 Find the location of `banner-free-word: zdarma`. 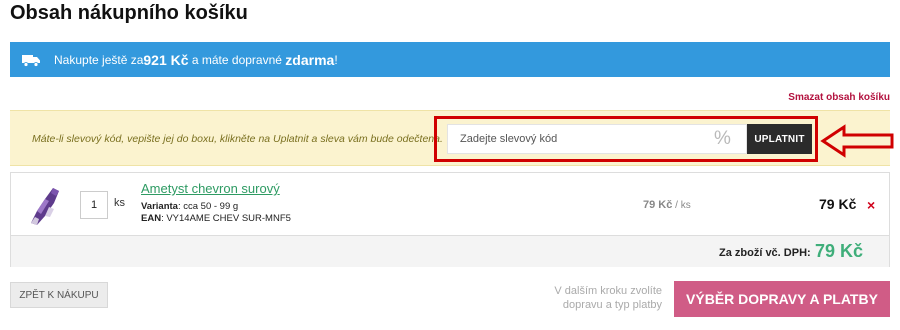

banner-free-word: zdarma is located at coordinates (310, 59).